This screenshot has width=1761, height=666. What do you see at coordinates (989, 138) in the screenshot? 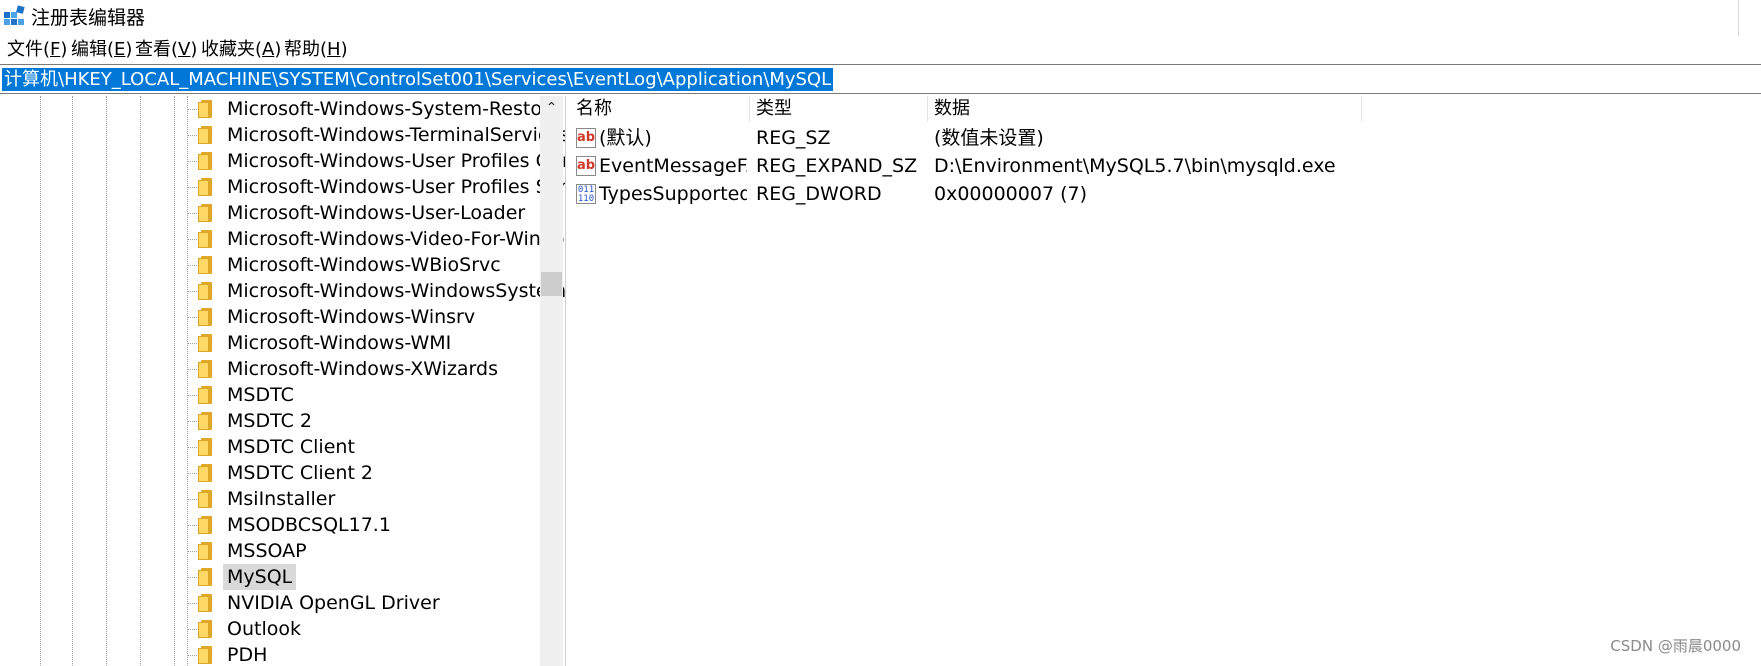
I see `value-data: (数值未设置)` at bounding box center [989, 138].